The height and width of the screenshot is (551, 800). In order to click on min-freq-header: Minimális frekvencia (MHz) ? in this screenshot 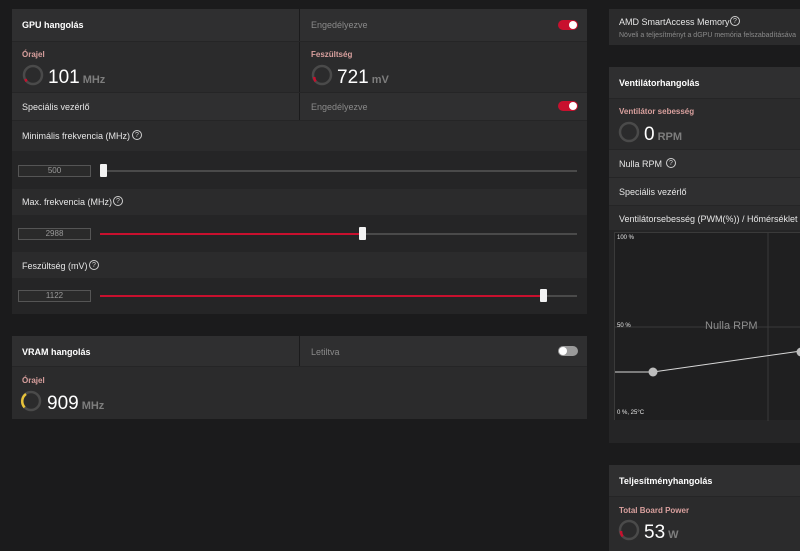, I will do `click(299, 136)`.